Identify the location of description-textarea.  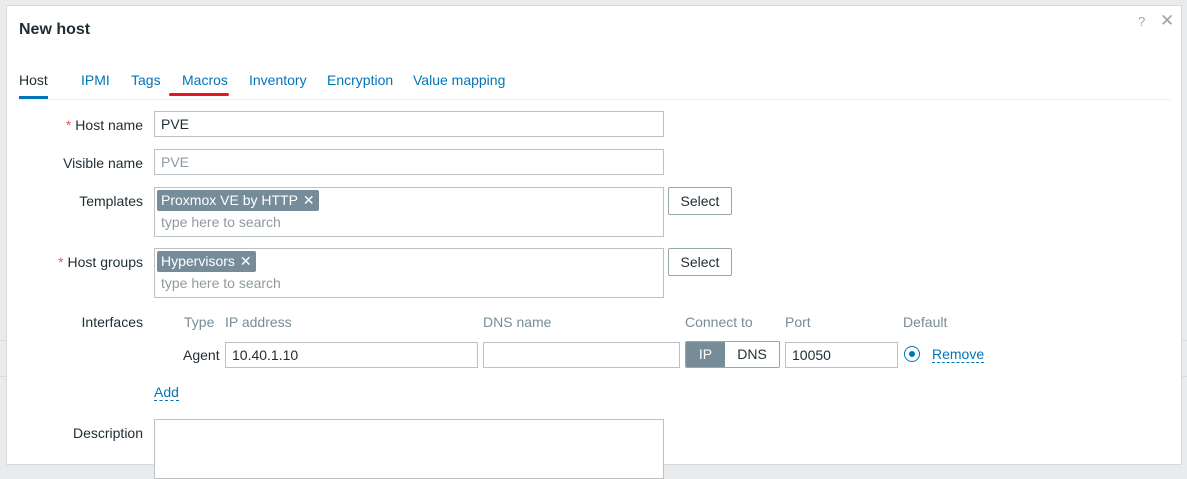
(409, 449).